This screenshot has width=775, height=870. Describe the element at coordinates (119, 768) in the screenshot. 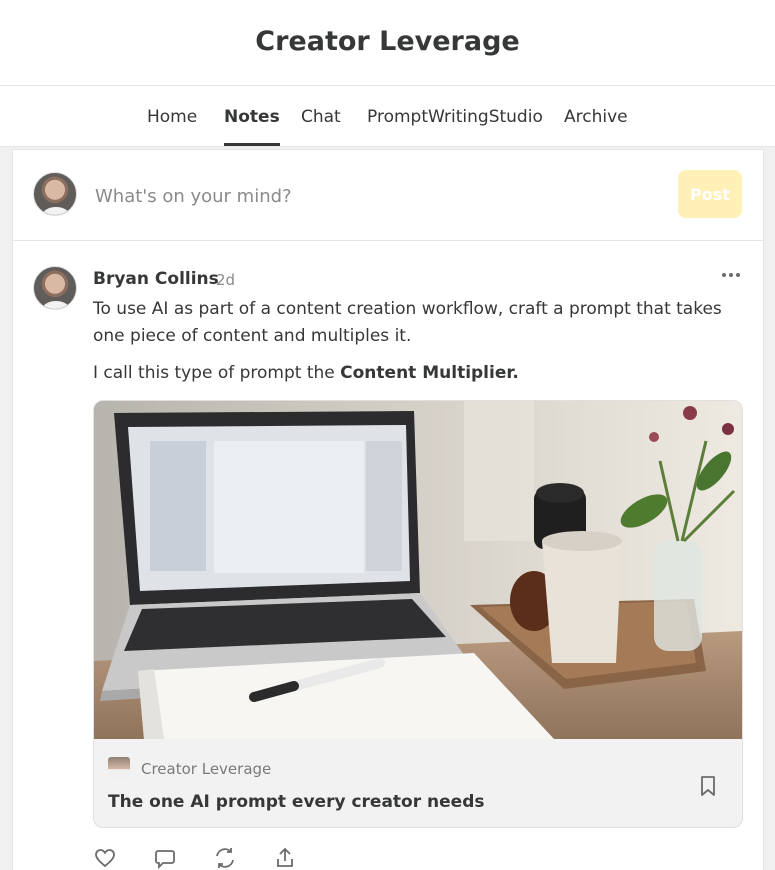

I see `publication-logo-icon` at that location.